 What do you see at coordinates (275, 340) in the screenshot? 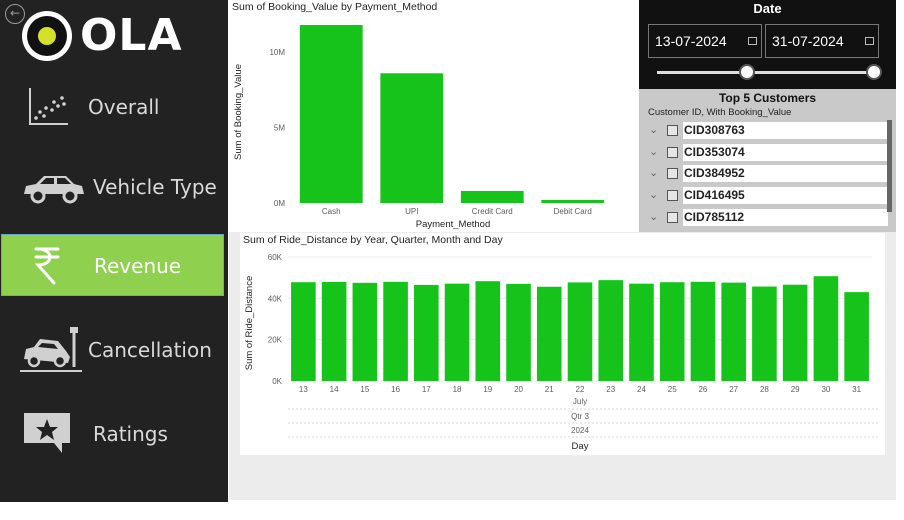
I see `y-tick-label: 20K` at bounding box center [275, 340].